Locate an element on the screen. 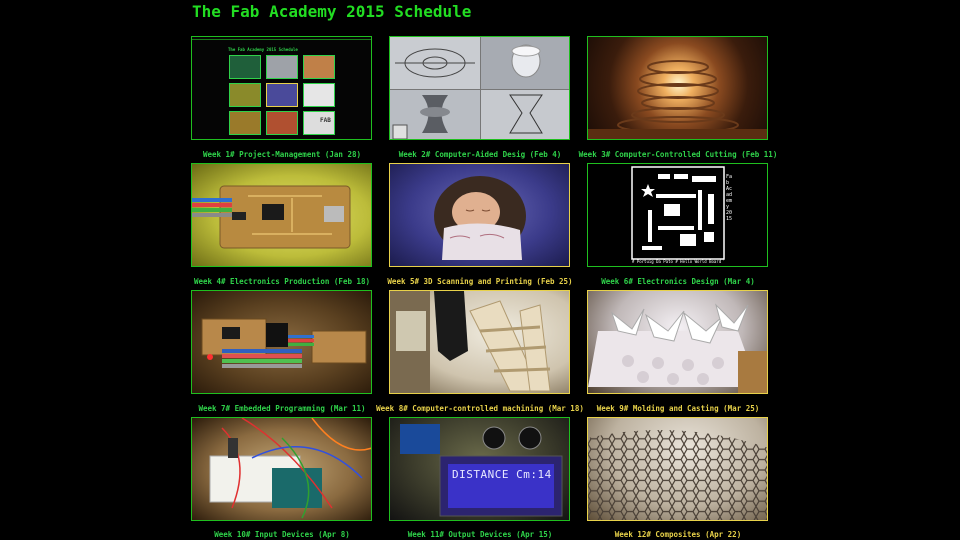 This screenshot has height=540, width=960. cad-render-image is located at coordinates (479, 88).